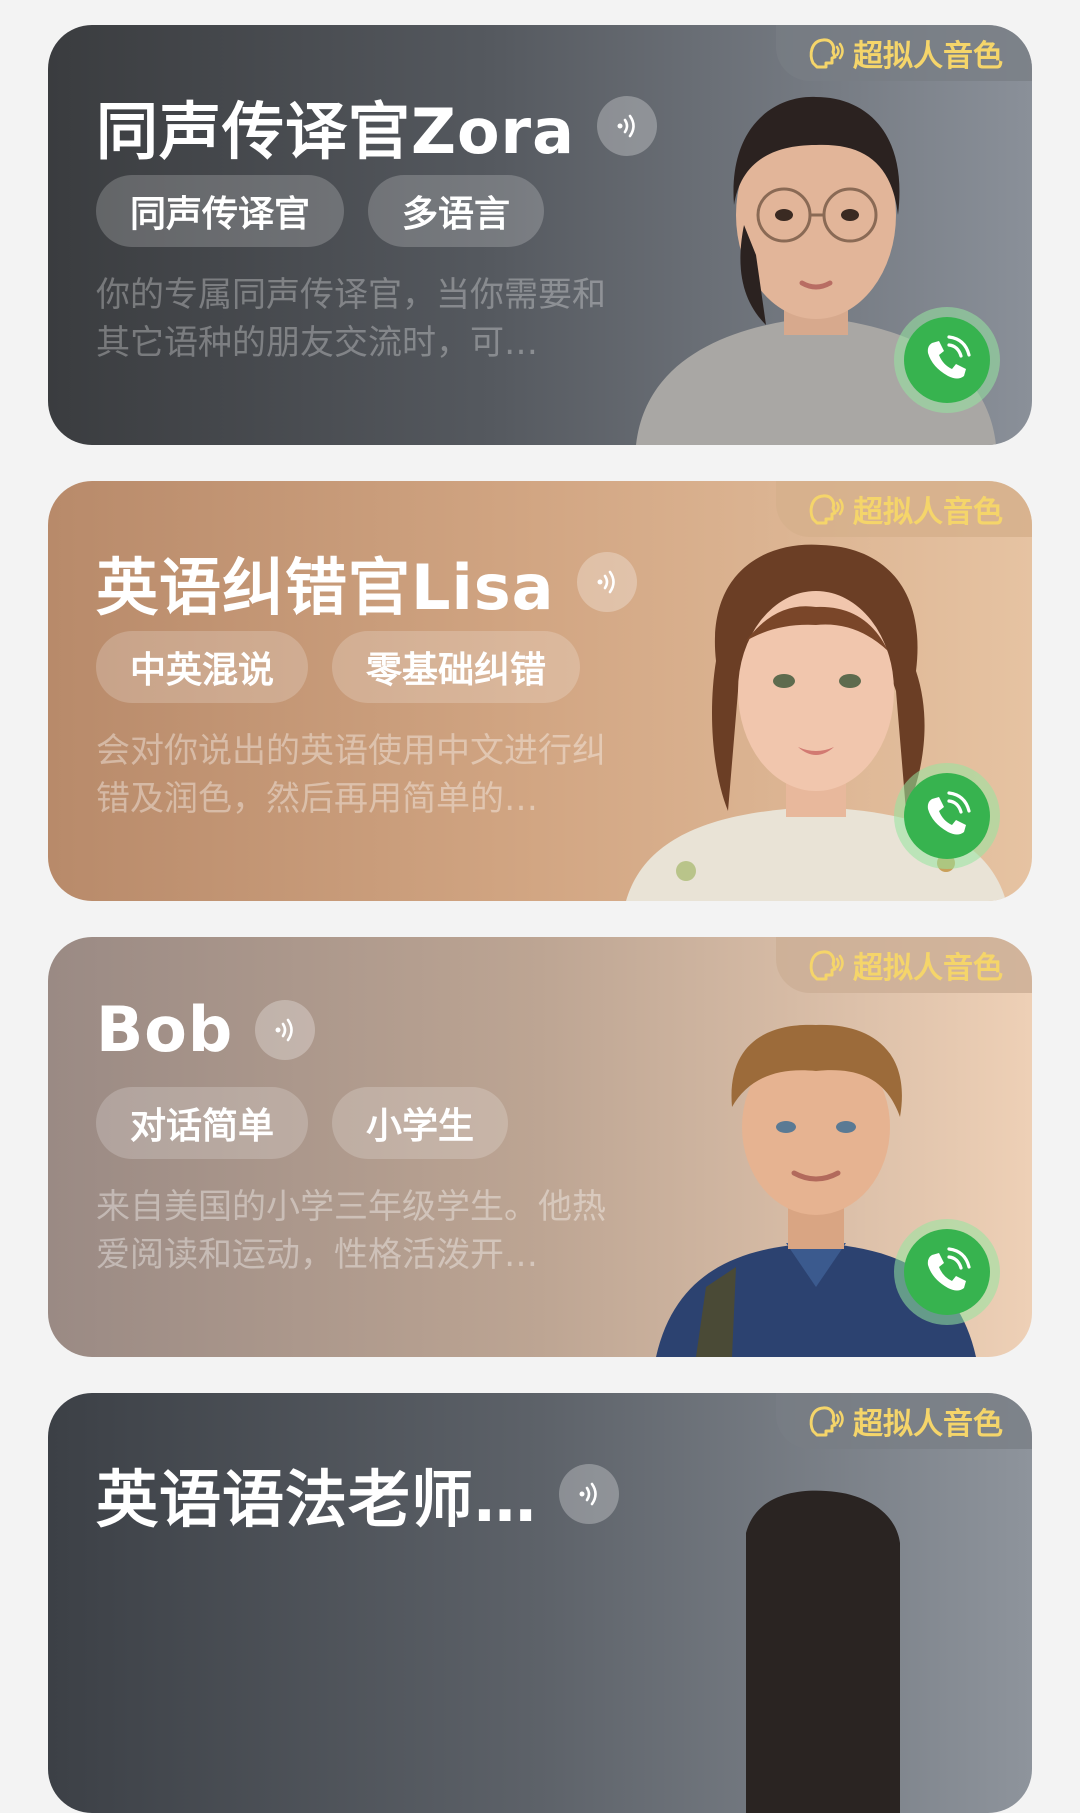  What do you see at coordinates (335, 131) in the screenshot?
I see `card-title: 同声传译官Zora` at bounding box center [335, 131].